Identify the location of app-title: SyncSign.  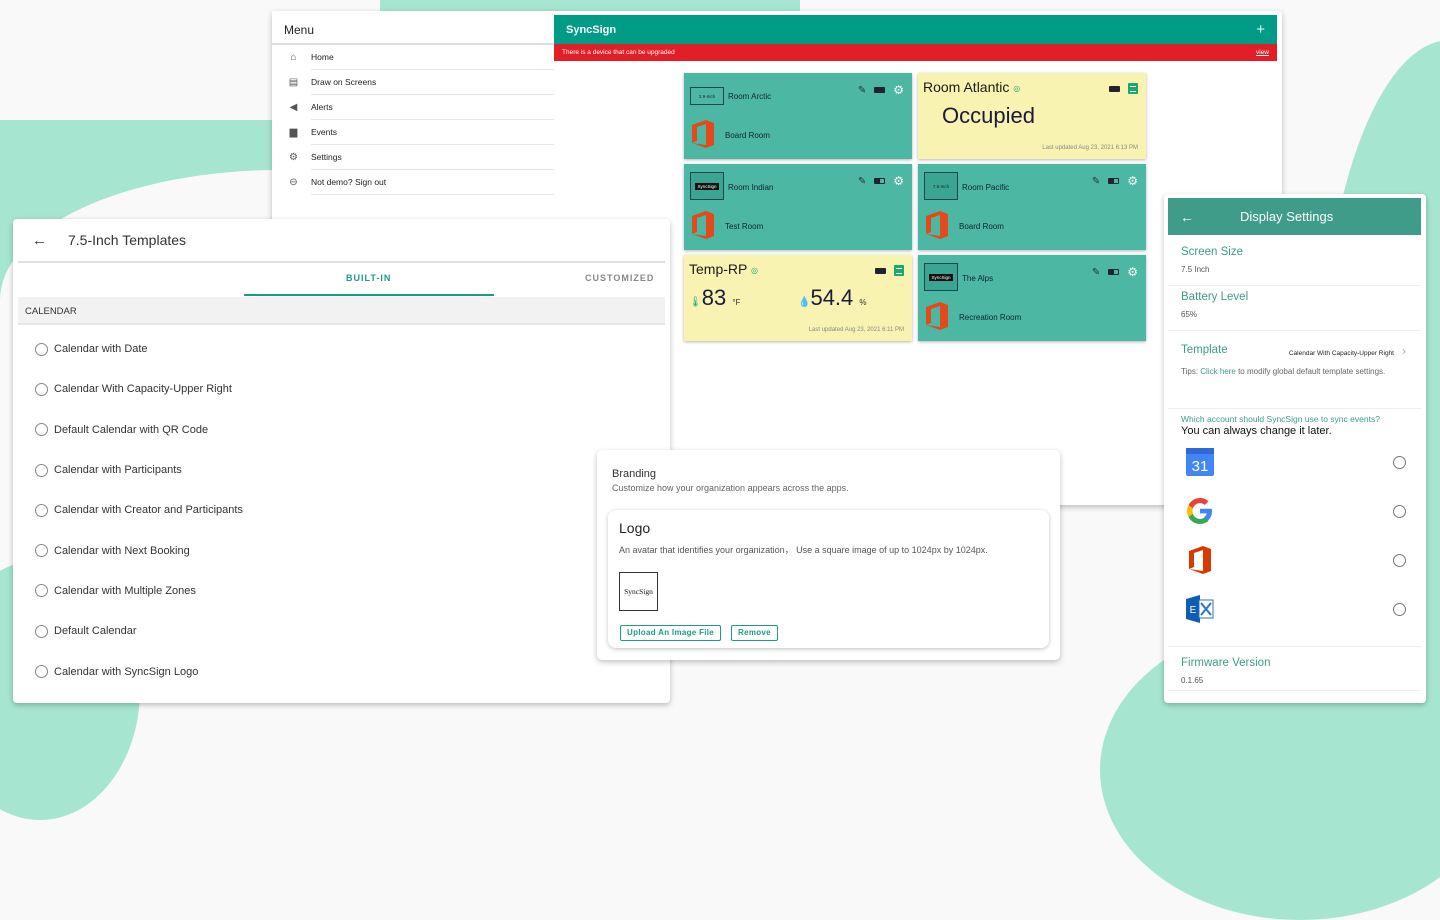
(591, 29).